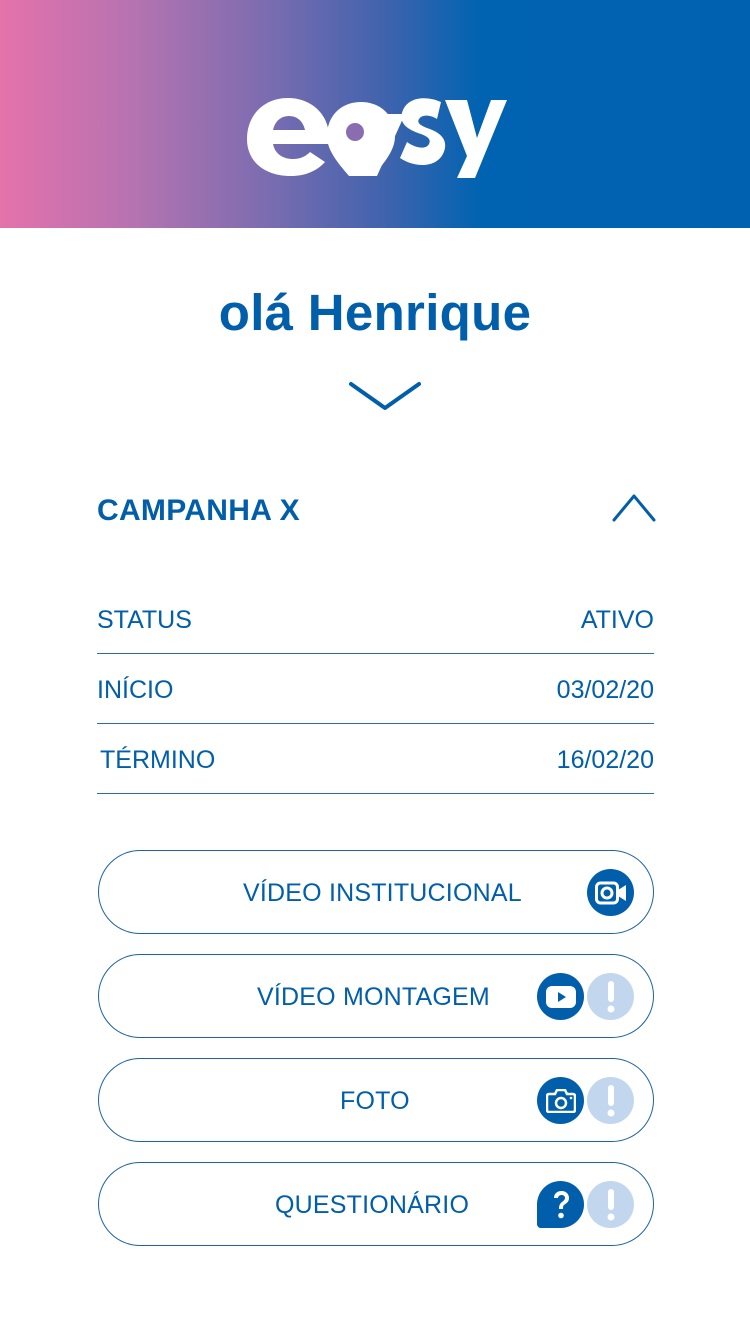  What do you see at coordinates (617, 620) in the screenshot?
I see `info-value: ATIVO` at bounding box center [617, 620].